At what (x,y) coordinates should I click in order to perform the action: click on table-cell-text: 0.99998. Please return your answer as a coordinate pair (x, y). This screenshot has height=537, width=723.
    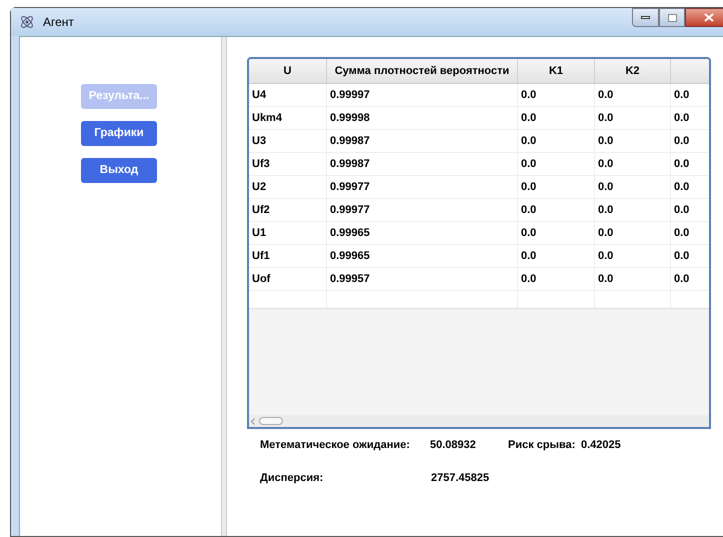
    Looking at the image, I should click on (350, 118).